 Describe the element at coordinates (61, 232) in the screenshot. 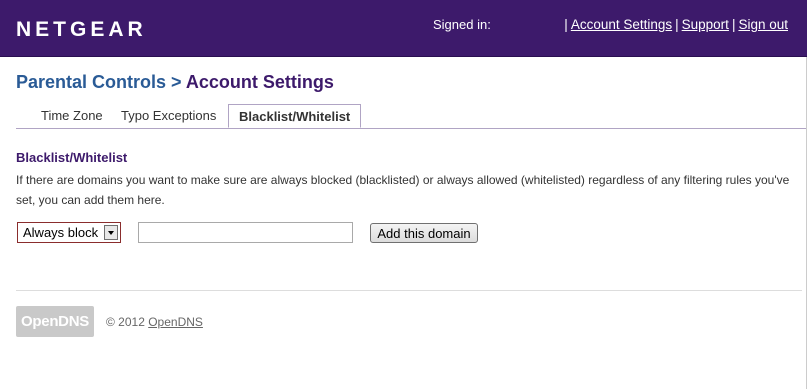

I see `block-mode-value: Always block` at that location.